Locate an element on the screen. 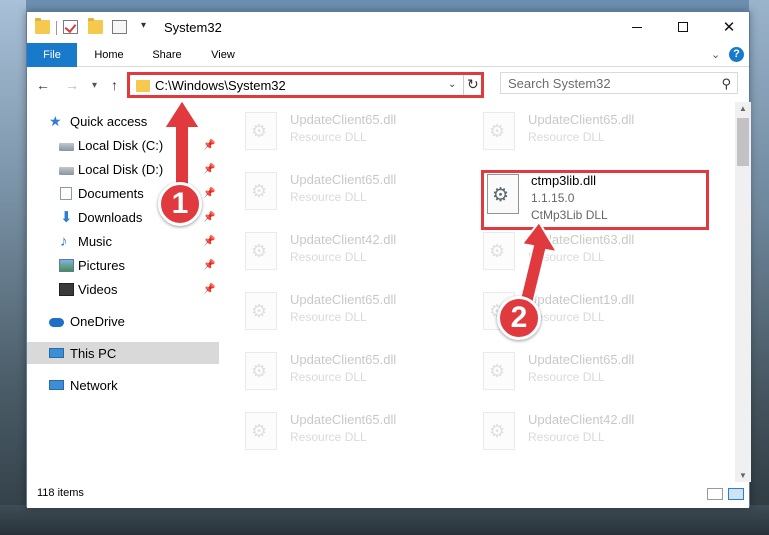 This screenshot has width=769, height=535. view-options-icon is located at coordinates (119, 27).